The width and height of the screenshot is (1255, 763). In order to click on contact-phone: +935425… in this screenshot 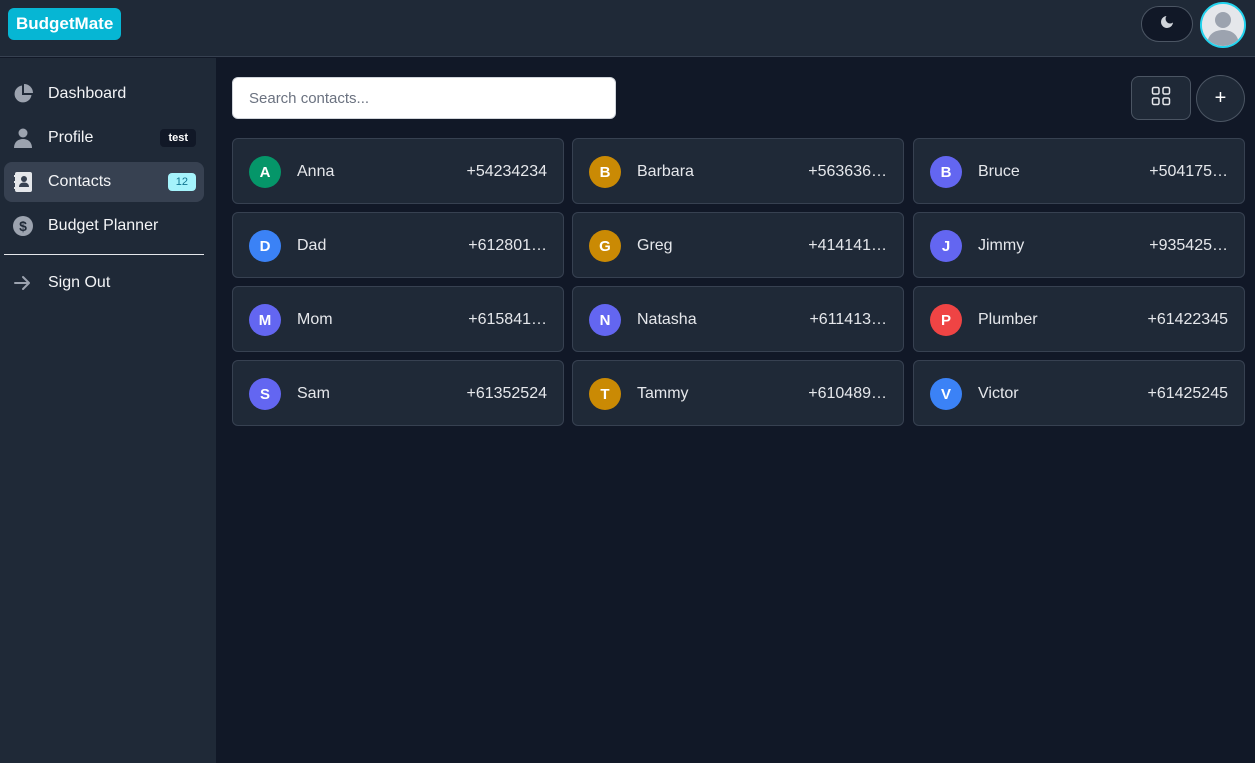, I will do `click(1188, 245)`.